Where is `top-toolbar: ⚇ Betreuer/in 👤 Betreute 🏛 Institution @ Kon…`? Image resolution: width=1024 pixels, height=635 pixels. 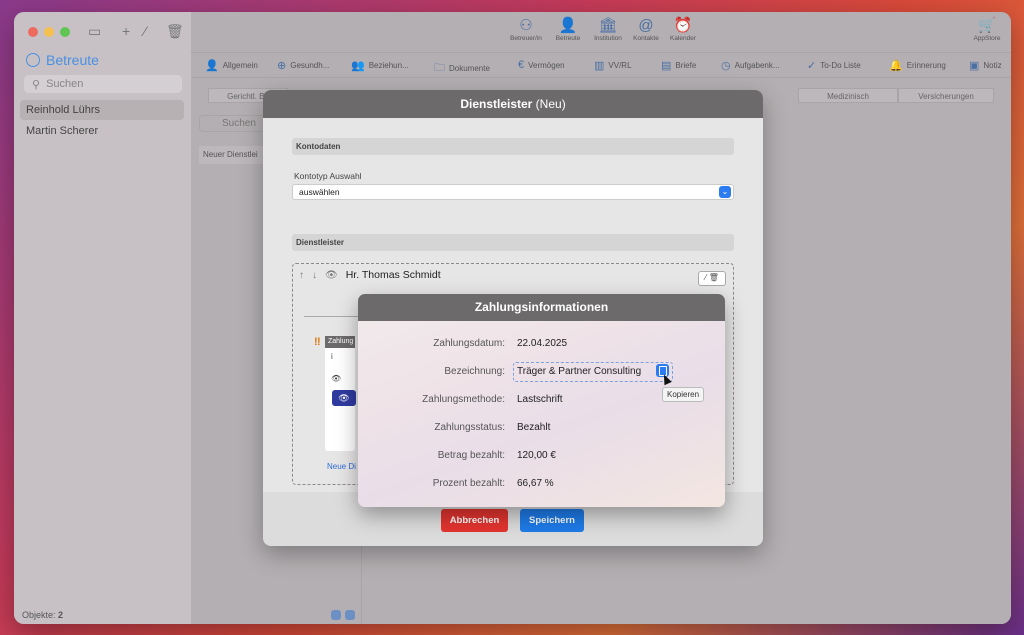
top-toolbar: ⚇ Betreuer/in 👤 Betreute 🏛 Institution @ Kon… is located at coordinates (601, 32).